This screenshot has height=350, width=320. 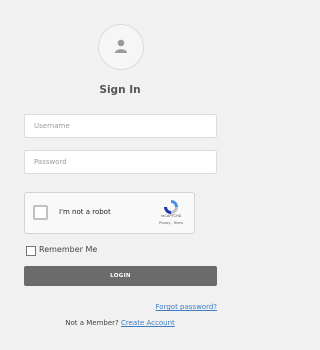 I want to click on password-field: Password, so click(x=120, y=162).